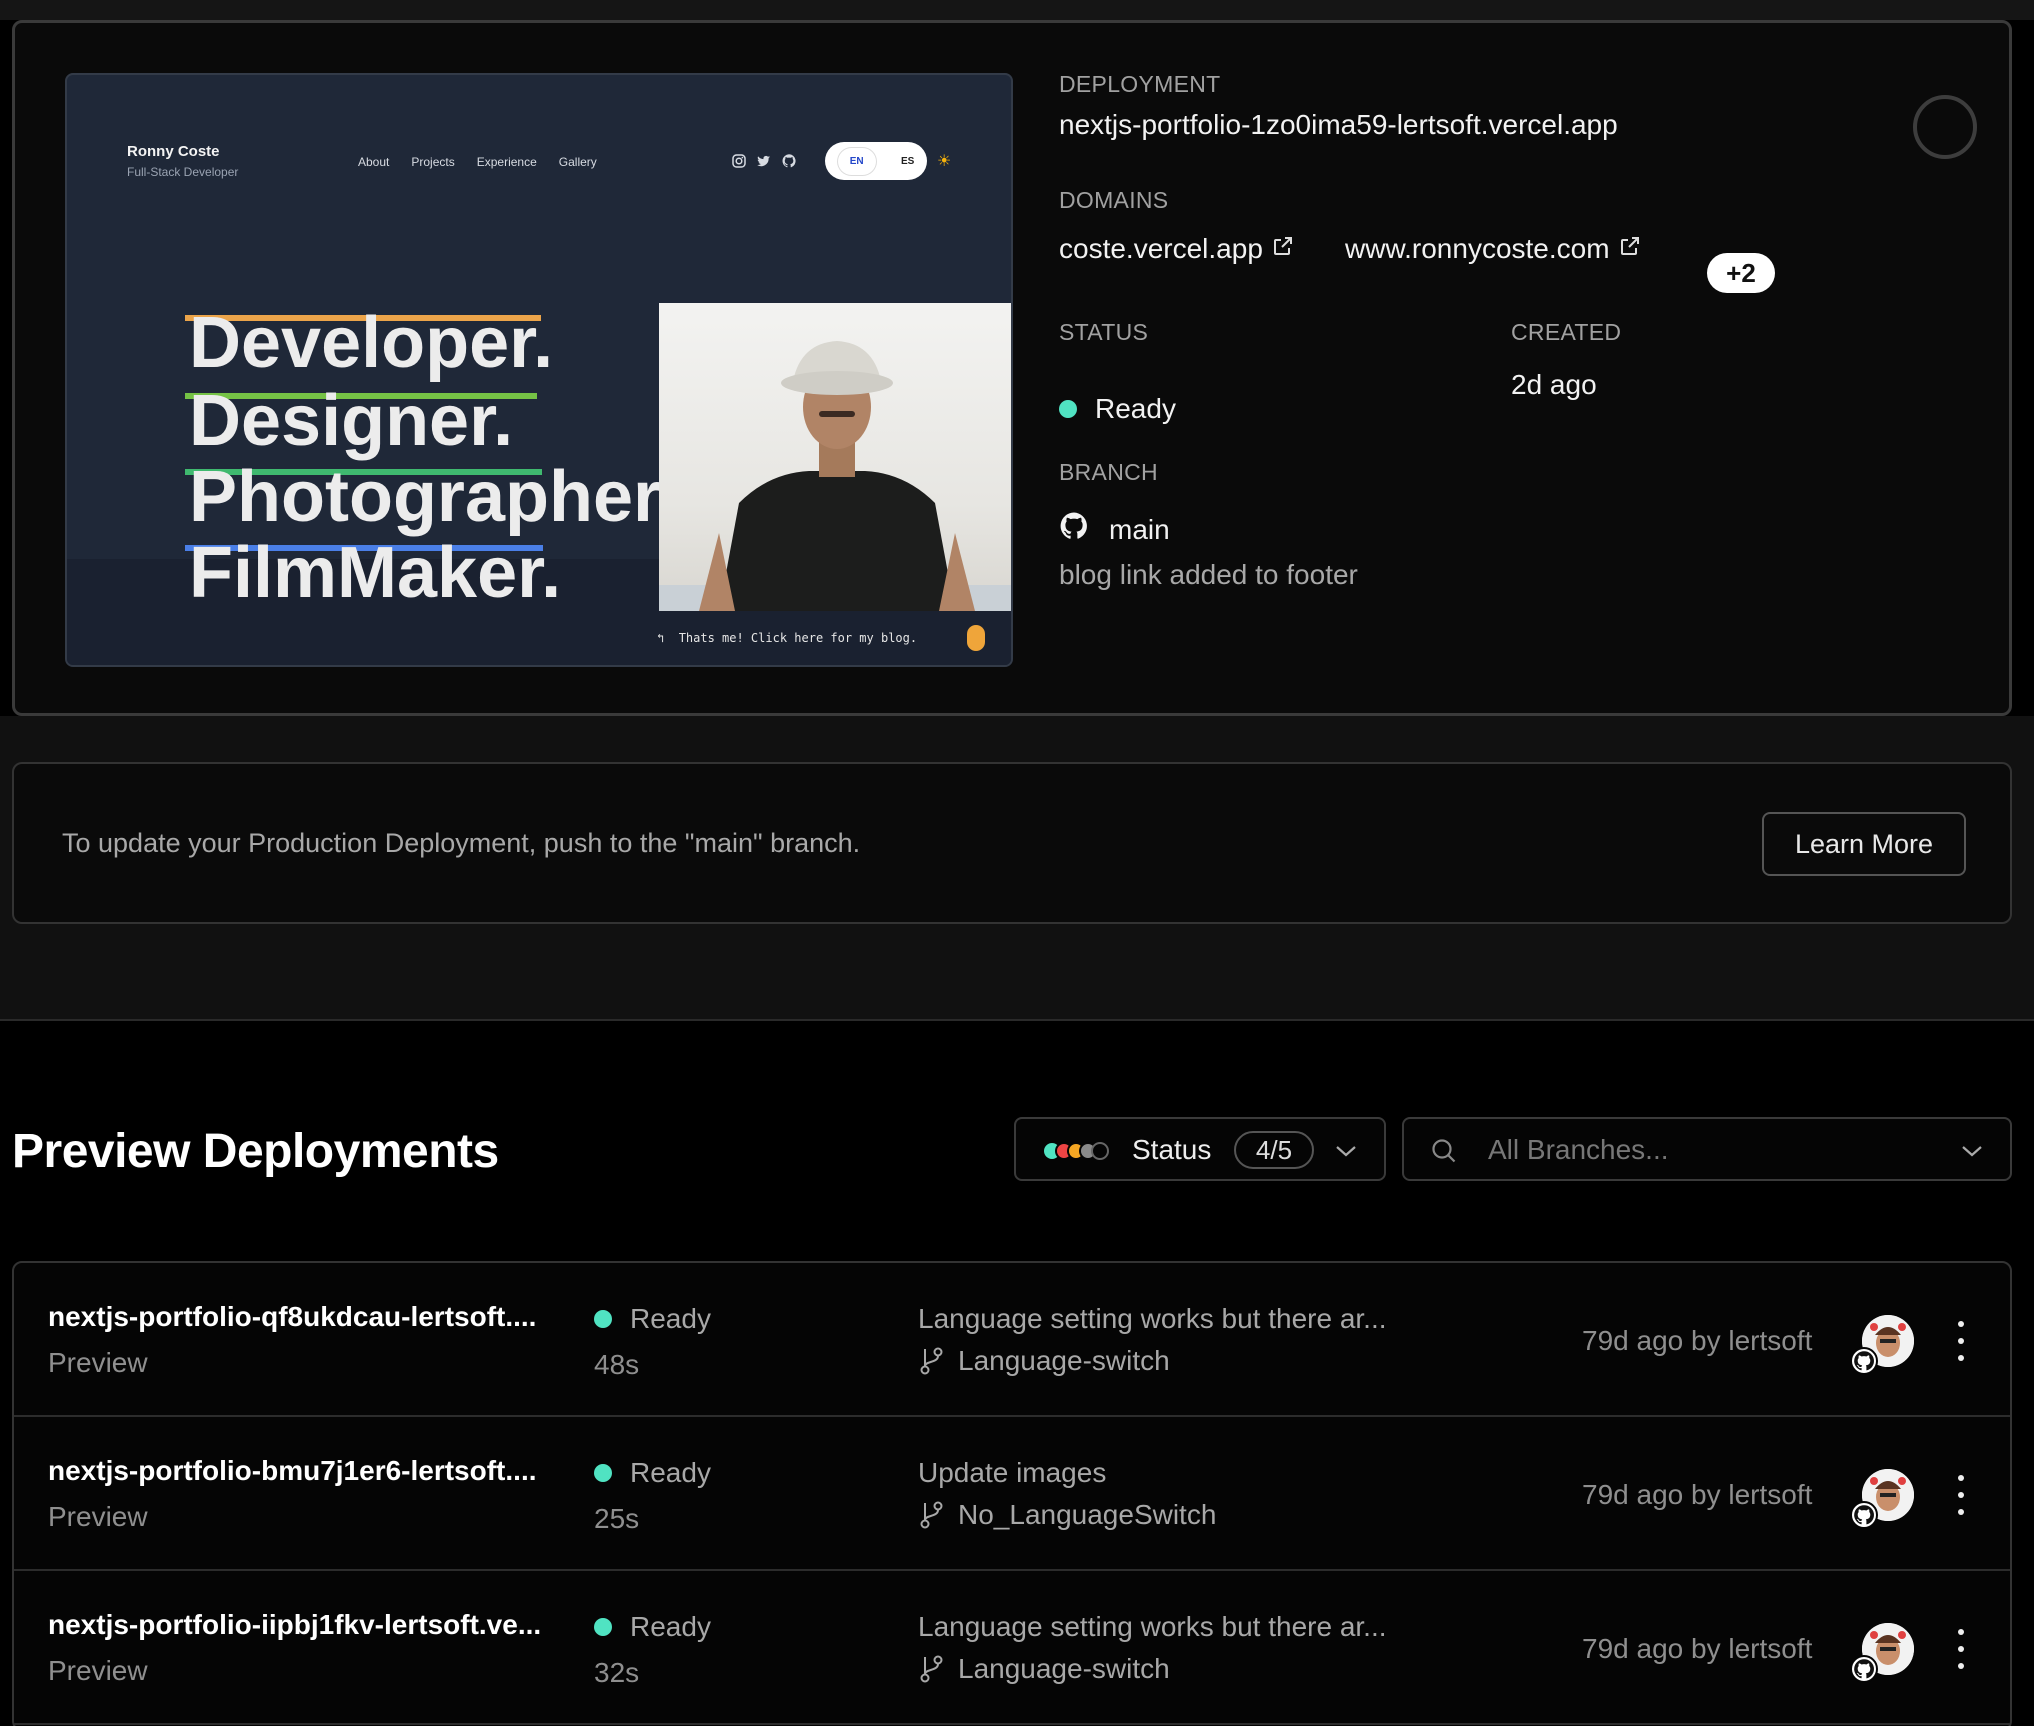  I want to click on preview-lang-es: ES, so click(907, 161).